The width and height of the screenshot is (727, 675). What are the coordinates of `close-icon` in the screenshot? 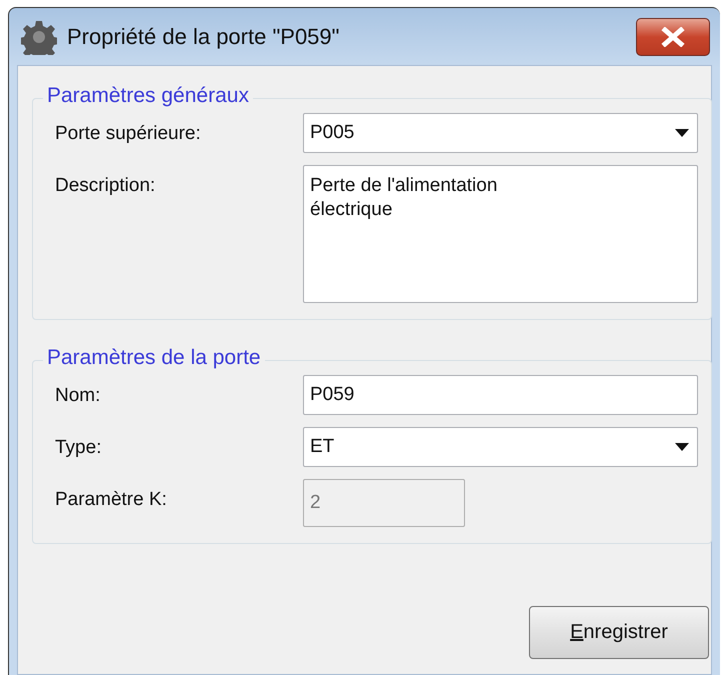 It's located at (673, 36).